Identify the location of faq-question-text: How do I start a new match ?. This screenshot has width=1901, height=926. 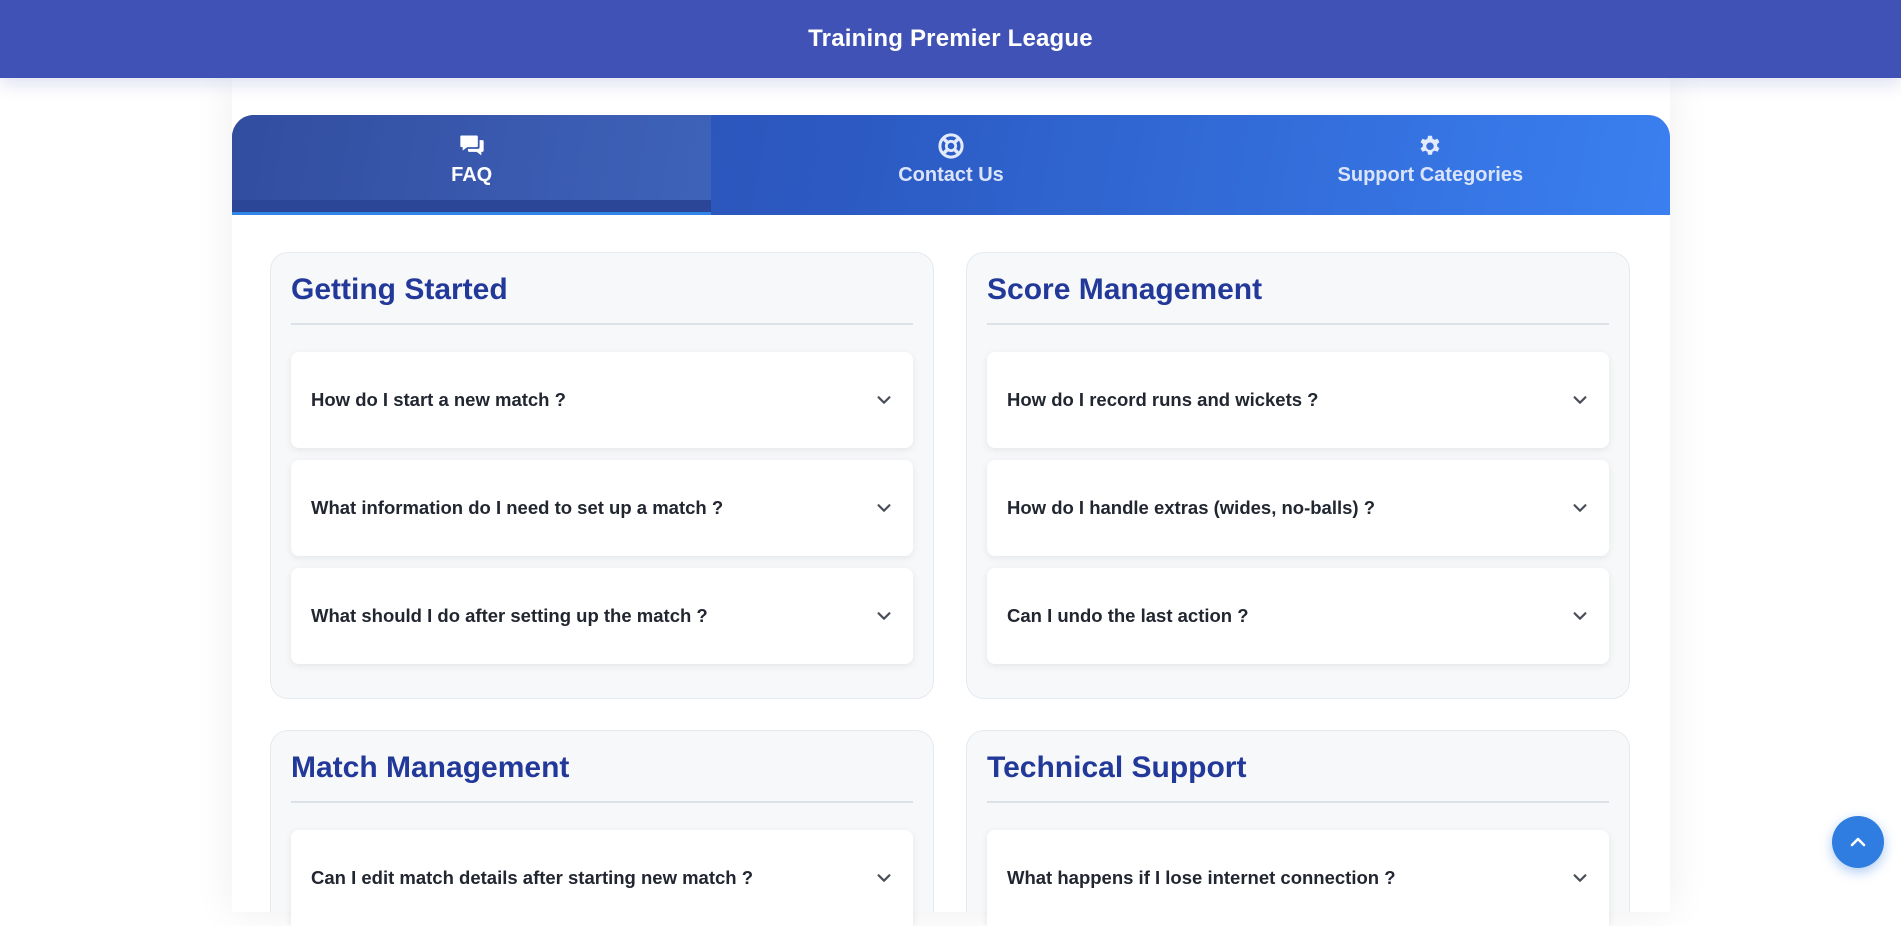
(438, 399).